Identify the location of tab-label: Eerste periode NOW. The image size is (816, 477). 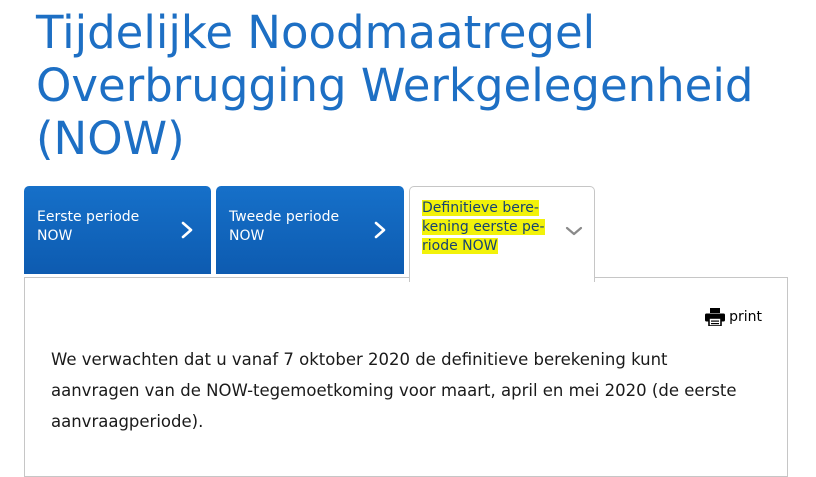
(88, 226).